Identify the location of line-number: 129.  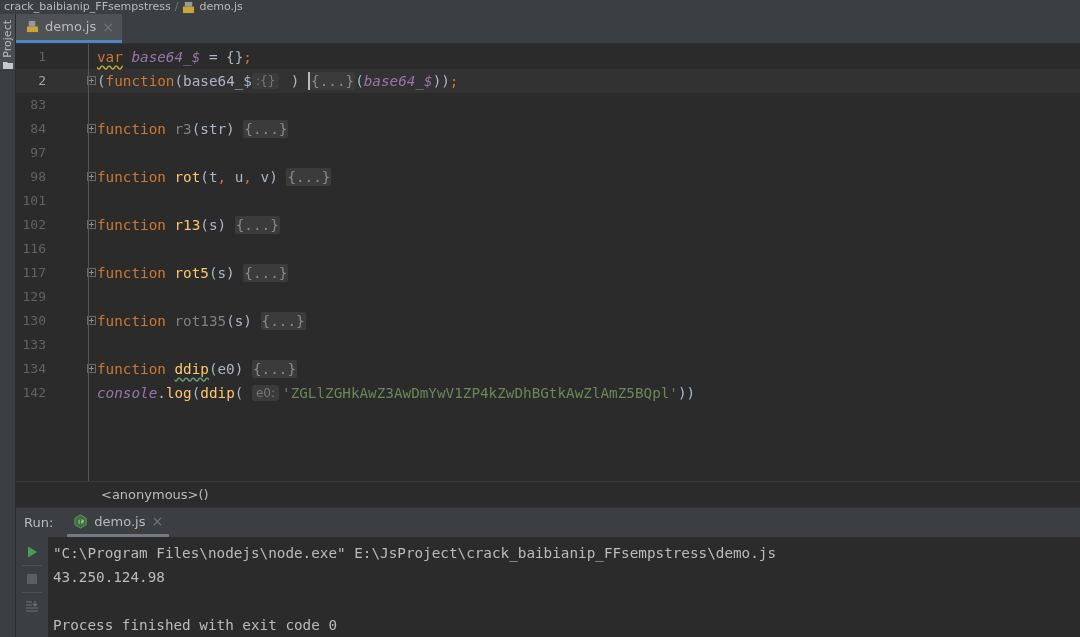
(33, 297).